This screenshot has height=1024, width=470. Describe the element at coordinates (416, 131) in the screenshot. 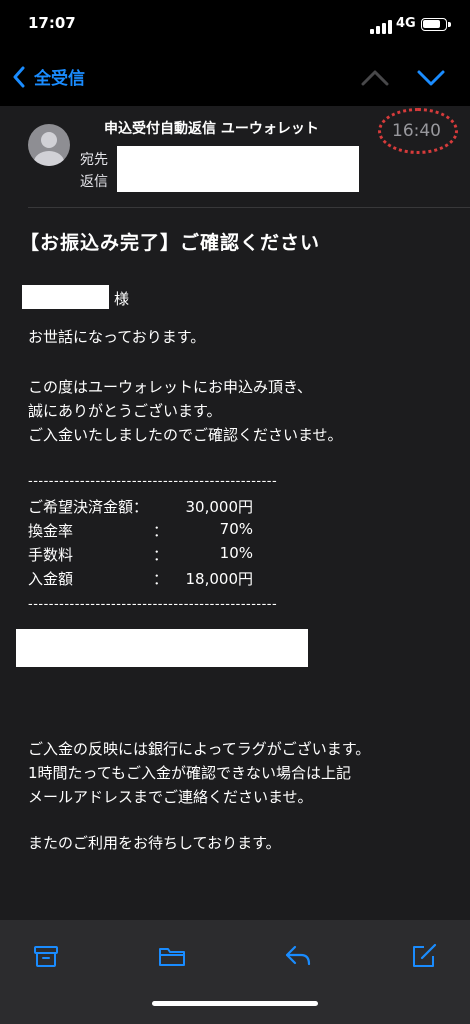

I see `mail-time: 16:40` at that location.